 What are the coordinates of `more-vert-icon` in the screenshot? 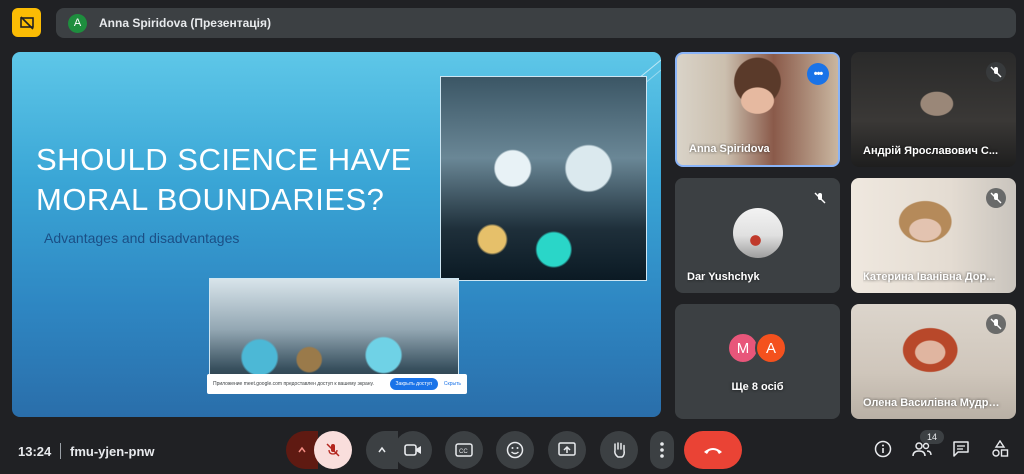 It's located at (662, 450).